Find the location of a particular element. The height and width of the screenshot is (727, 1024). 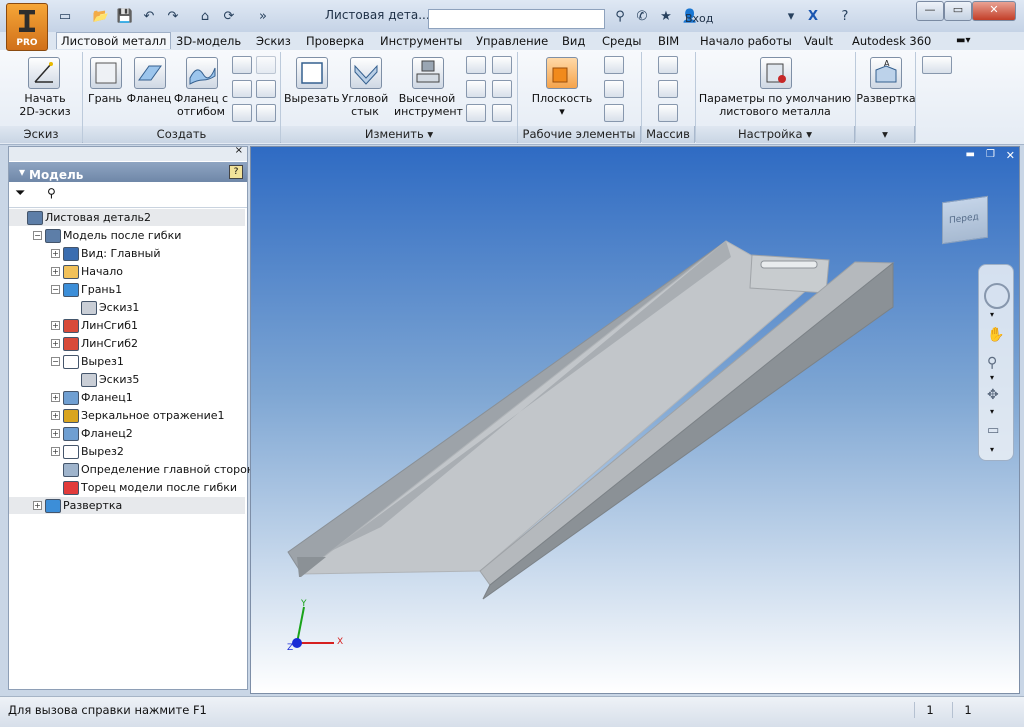

new-file-icon: ▭ is located at coordinates (65, 17).